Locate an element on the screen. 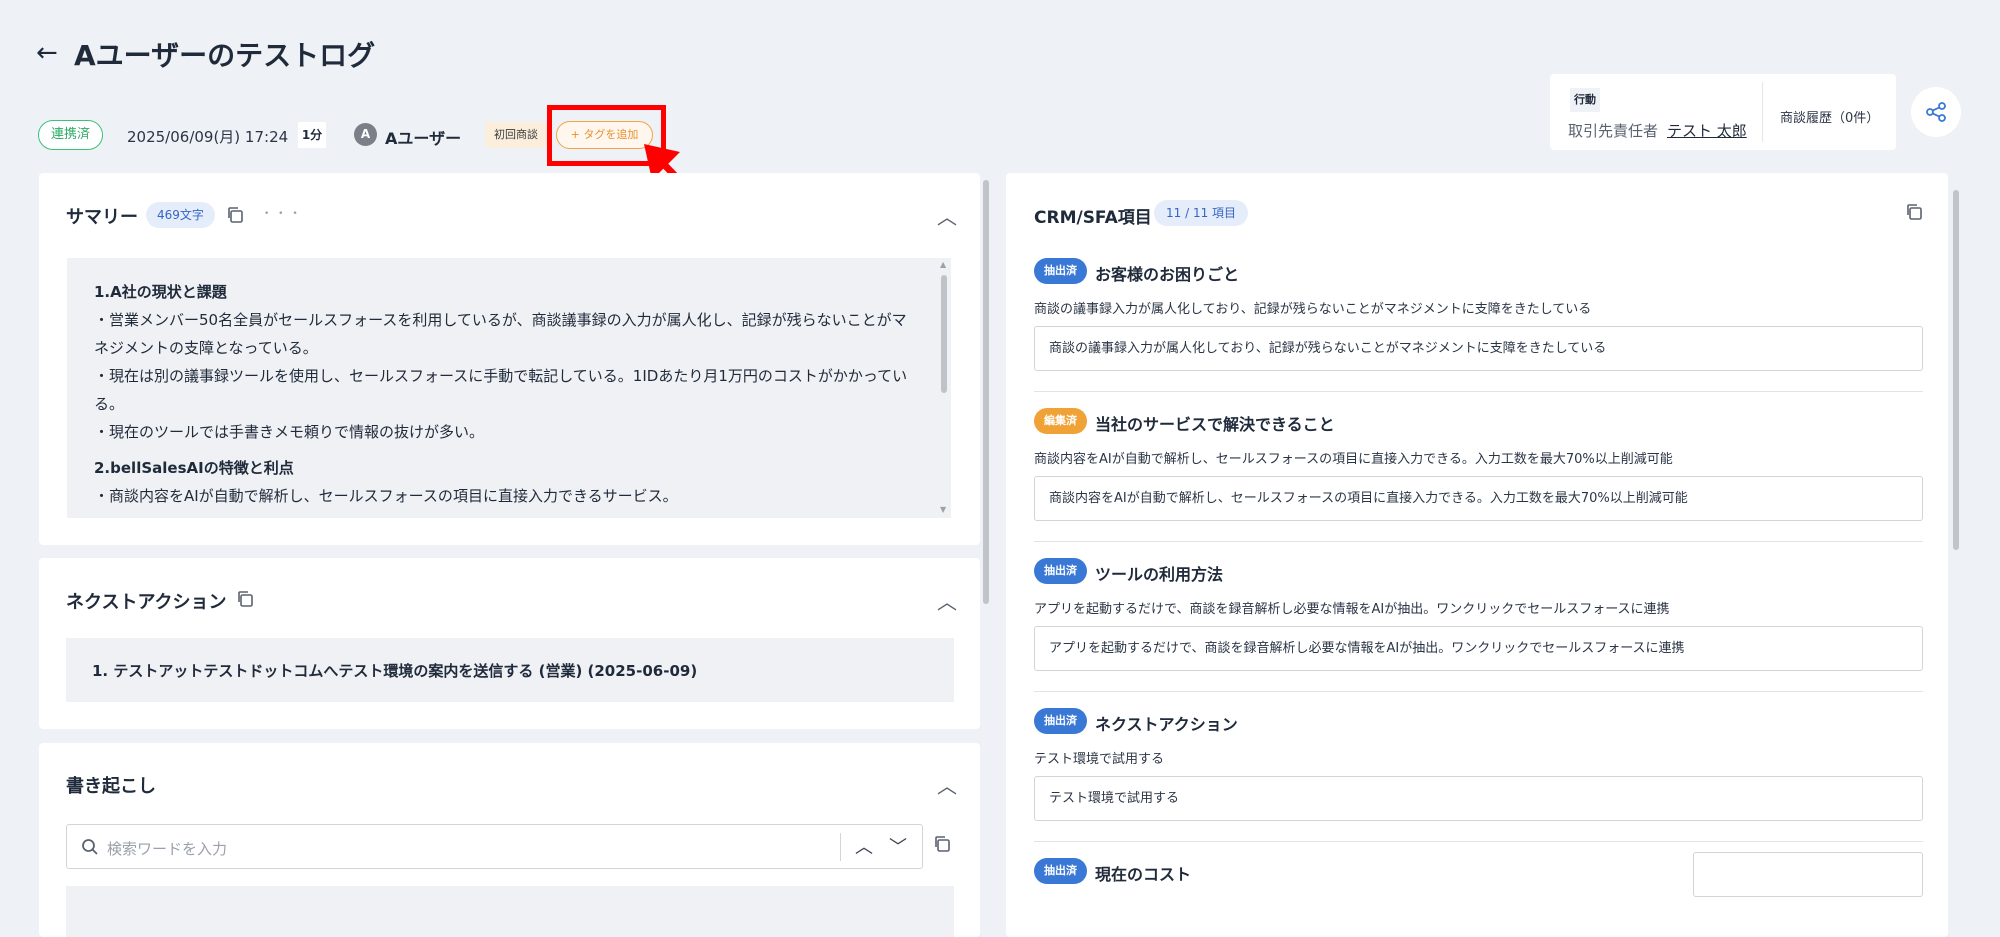 This screenshot has height=937, width=2000. user-name: Aユーザー is located at coordinates (423, 138).